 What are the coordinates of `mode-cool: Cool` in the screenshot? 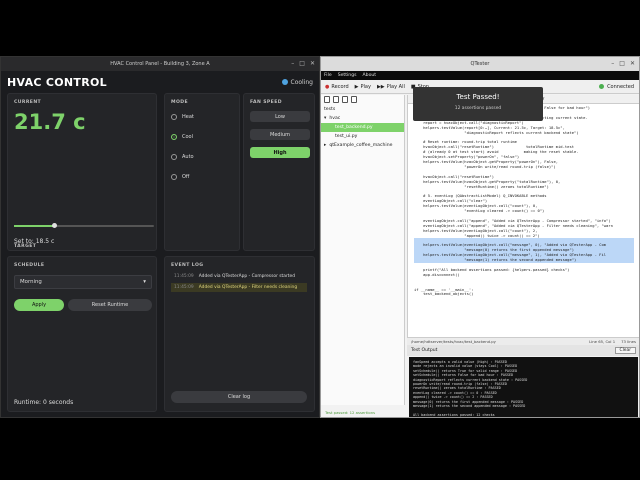 It's located at (182, 137).